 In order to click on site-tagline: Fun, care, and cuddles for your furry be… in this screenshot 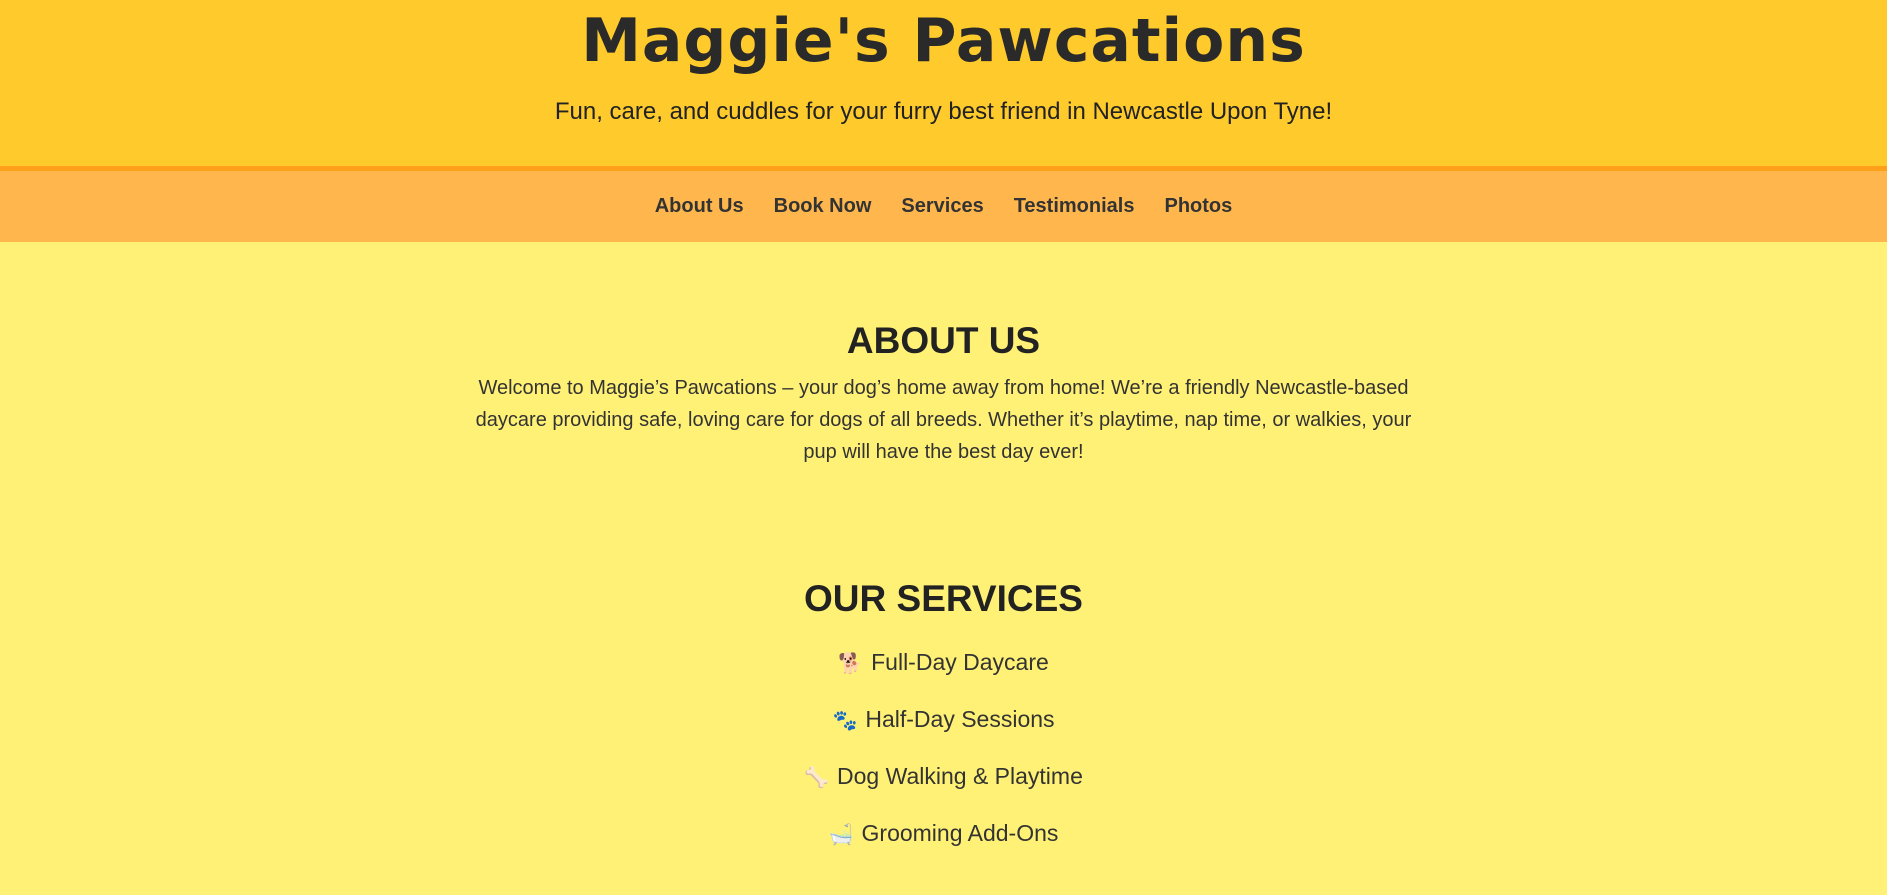, I will do `click(943, 111)`.